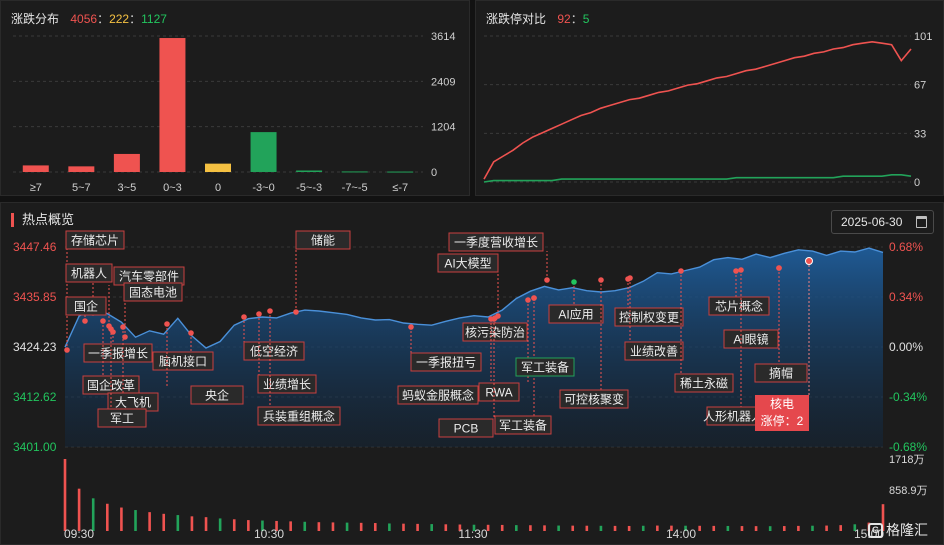  What do you see at coordinates (906, 347) in the screenshot?
I see `y-right-label: 0.00%` at bounding box center [906, 347].